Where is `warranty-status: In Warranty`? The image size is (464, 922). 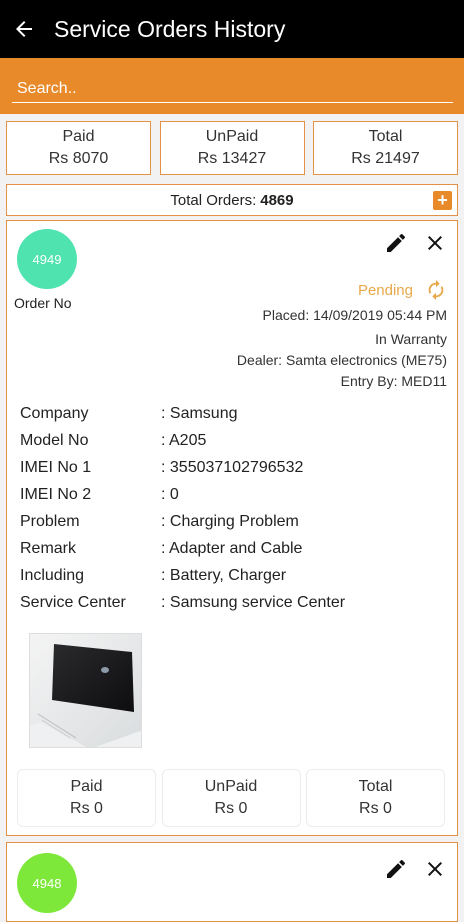 warranty-status: In Warranty is located at coordinates (411, 339).